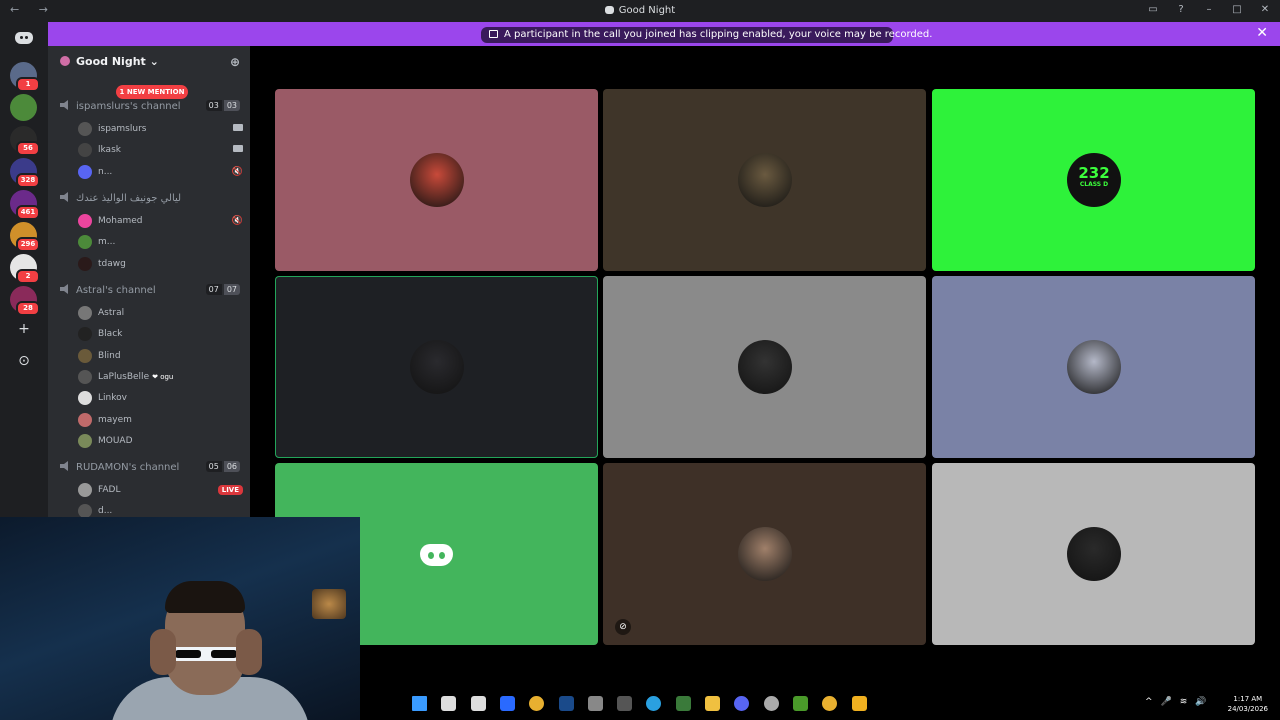 Image resolution: width=1280 pixels, height=720 pixels. Describe the element at coordinates (160, 399) in the screenshot. I see `voice-member: Linkov` at that location.